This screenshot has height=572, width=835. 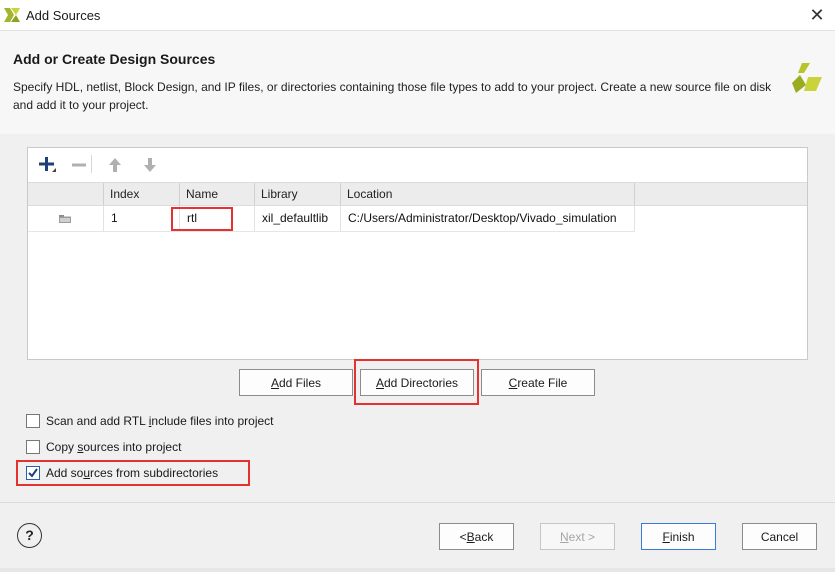 What do you see at coordinates (150, 165) in the screenshot?
I see `move-down-icon` at bounding box center [150, 165].